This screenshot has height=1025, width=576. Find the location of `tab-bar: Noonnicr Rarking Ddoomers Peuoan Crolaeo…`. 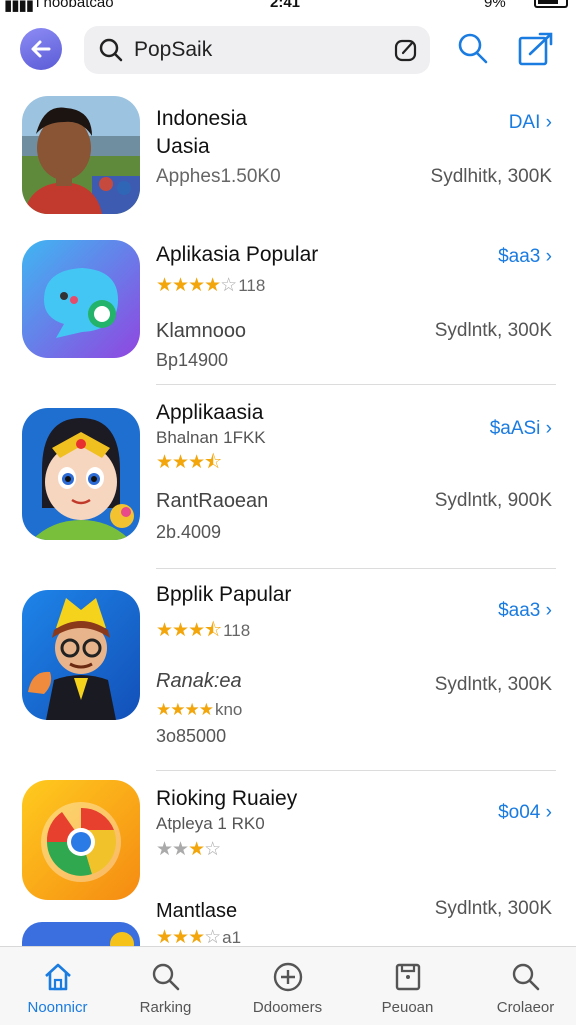

tab-bar: Noonnicr Rarking Ddoomers Peuoan Crolaeo… is located at coordinates (288, 985).